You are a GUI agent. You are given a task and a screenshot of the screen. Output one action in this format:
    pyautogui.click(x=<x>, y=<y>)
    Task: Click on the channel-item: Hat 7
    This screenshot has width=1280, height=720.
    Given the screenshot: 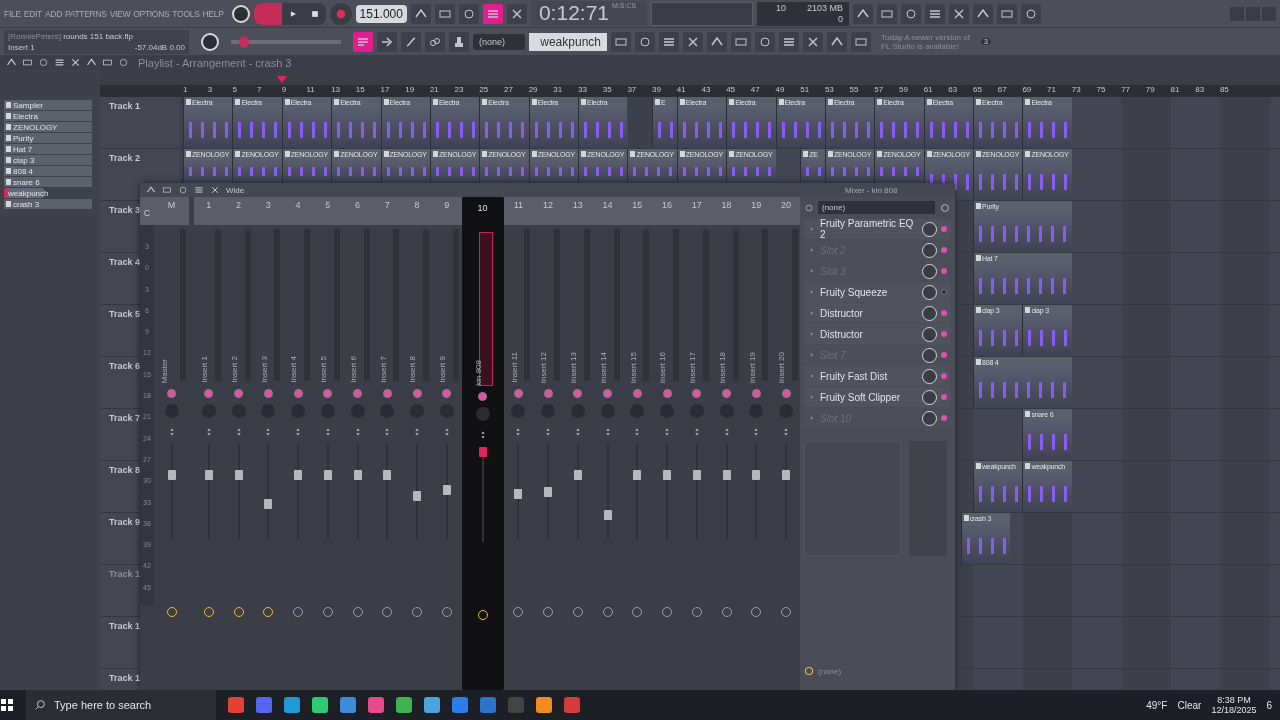 What is the action you would take?
    pyautogui.click(x=48, y=149)
    